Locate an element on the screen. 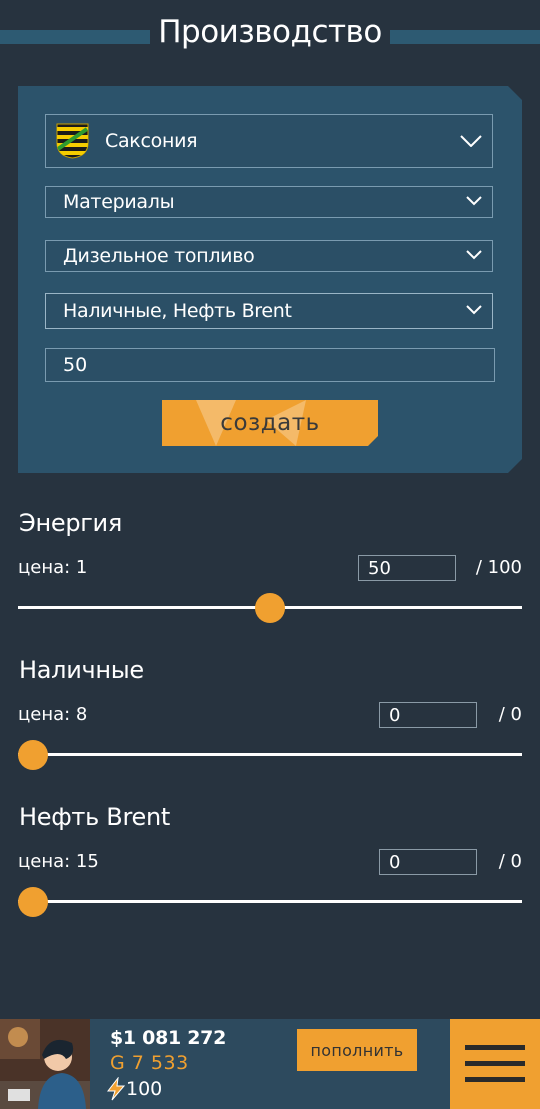 This screenshot has width=540, height=1109. avatar is located at coordinates (45, 1064).